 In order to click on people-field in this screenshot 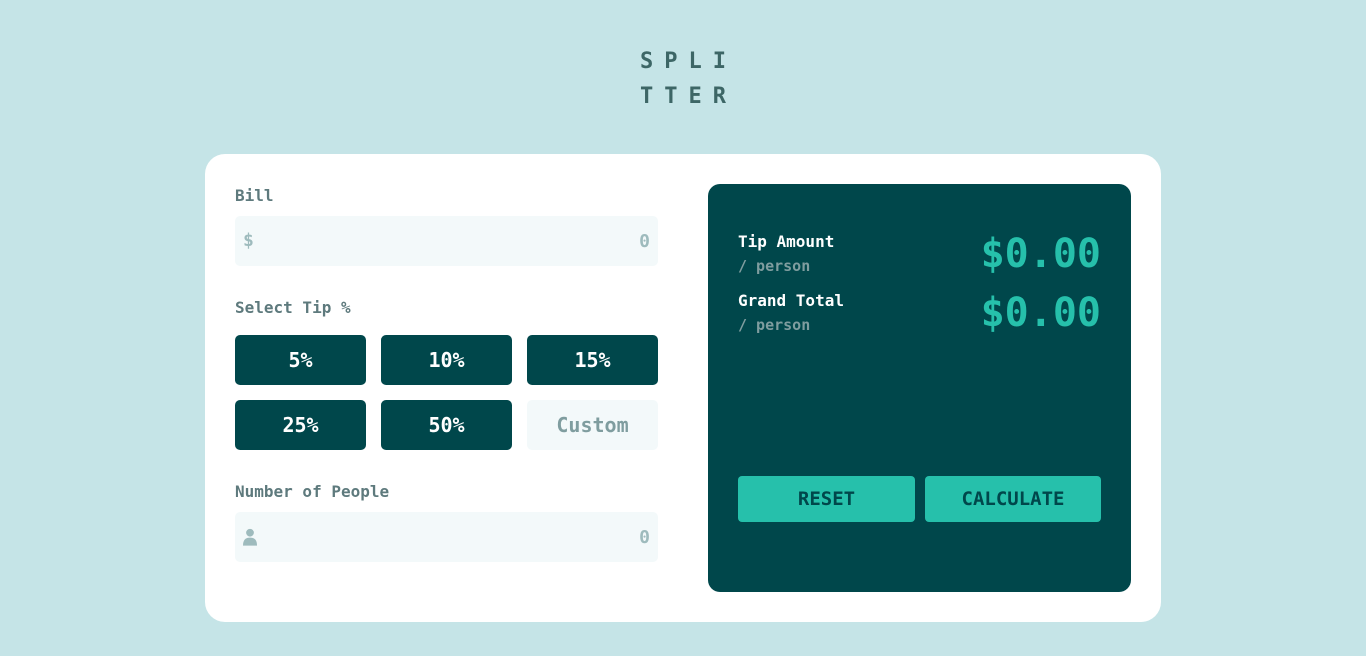, I will do `click(446, 537)`.